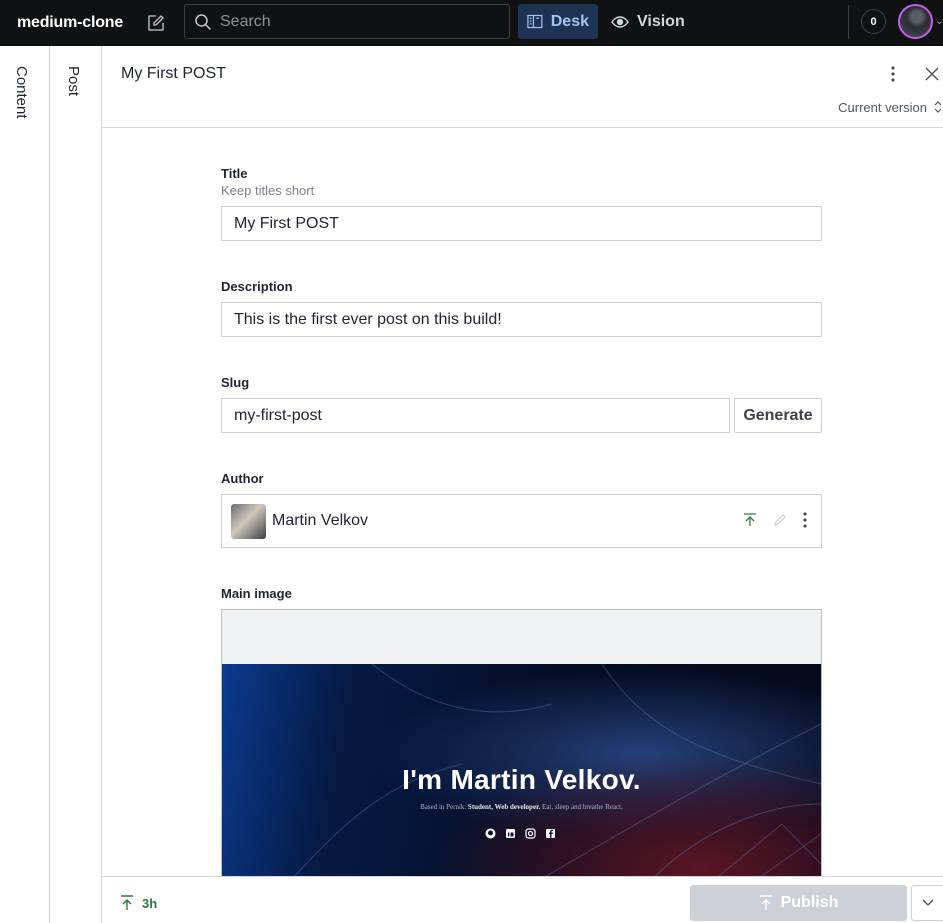  Describe the element at coordinates (156, 23) in the screenshot. I see `compose-icon` at that location.